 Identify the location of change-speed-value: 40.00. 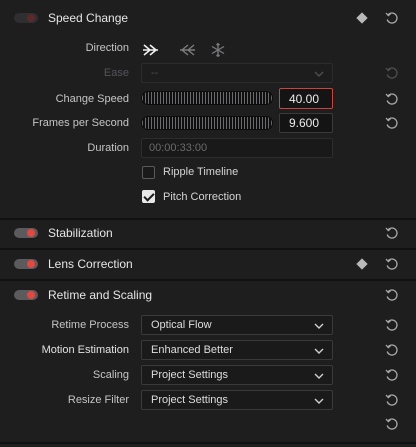
(304, 98).